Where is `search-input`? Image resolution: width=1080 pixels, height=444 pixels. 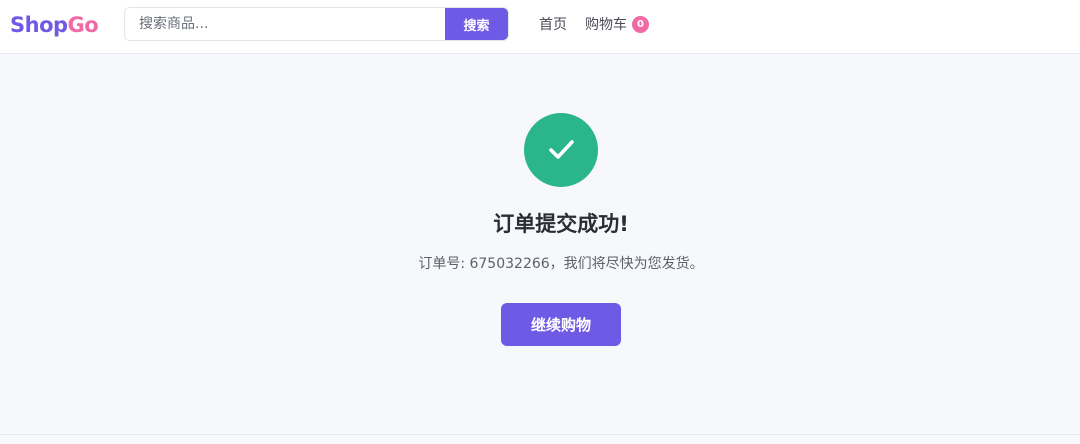 search-input is located at coordinates (285, 24).